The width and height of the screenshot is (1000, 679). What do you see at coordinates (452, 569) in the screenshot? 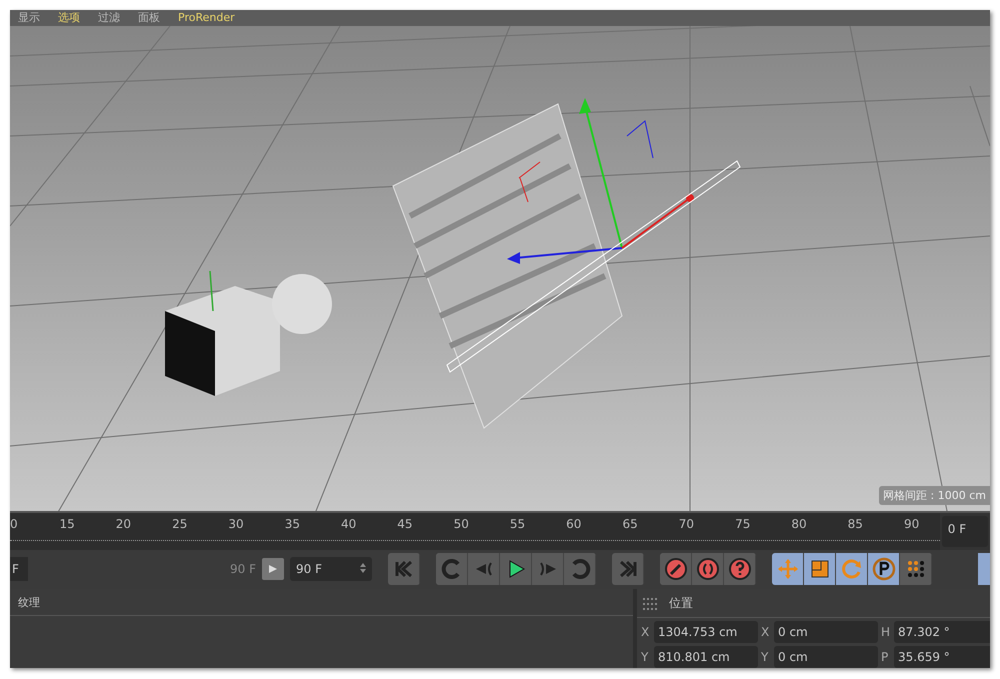
I see `c-arrow-button` at bounding box center [452, 569].